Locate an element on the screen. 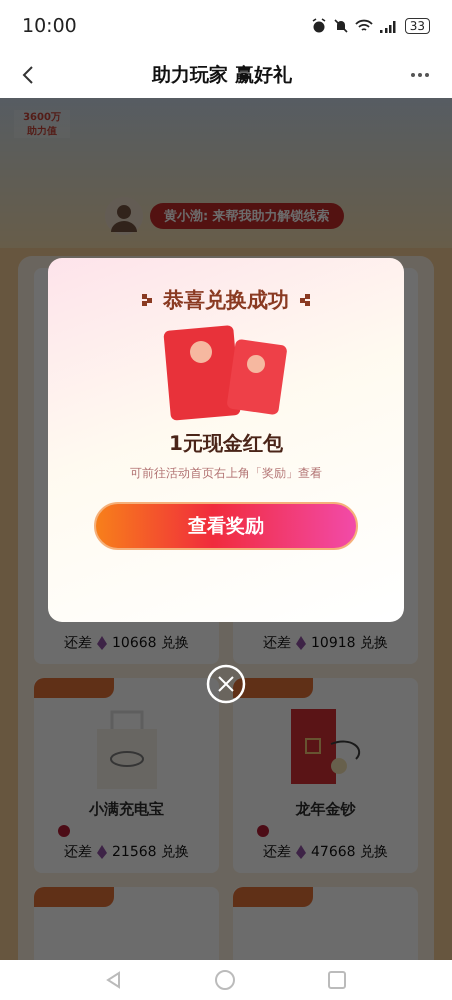 Image resolution: width=452 pixels, height=1000 pixels. view-reward-button: 查看奖励 is located at coordinates (226, 526).